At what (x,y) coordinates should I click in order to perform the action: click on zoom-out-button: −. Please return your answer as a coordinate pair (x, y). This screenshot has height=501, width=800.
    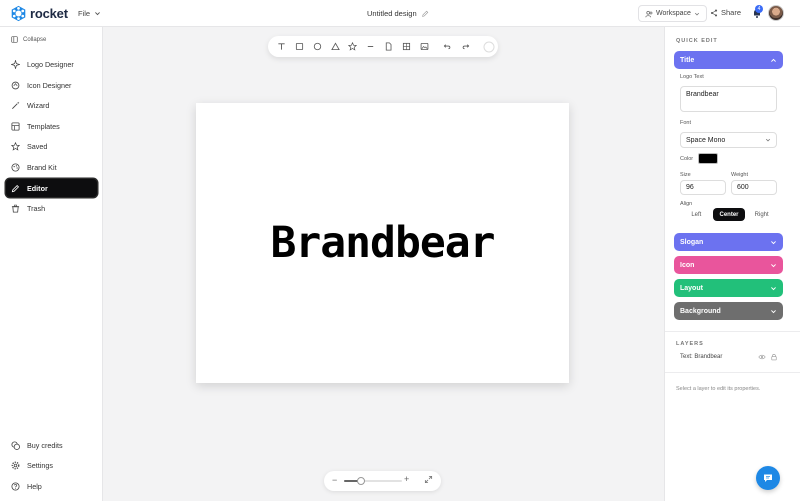
    Looking at the image, I should click on (334, 480).